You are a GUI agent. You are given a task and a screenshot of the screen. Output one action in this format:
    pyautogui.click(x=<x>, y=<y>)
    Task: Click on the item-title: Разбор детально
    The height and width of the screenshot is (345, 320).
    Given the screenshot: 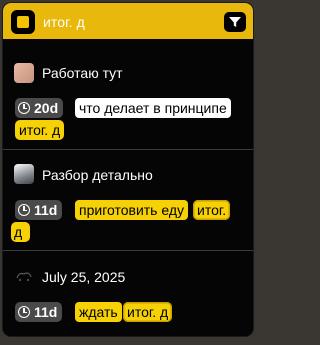 What is the action you would take?
    pyautogui.click(x=97, y=175)
    